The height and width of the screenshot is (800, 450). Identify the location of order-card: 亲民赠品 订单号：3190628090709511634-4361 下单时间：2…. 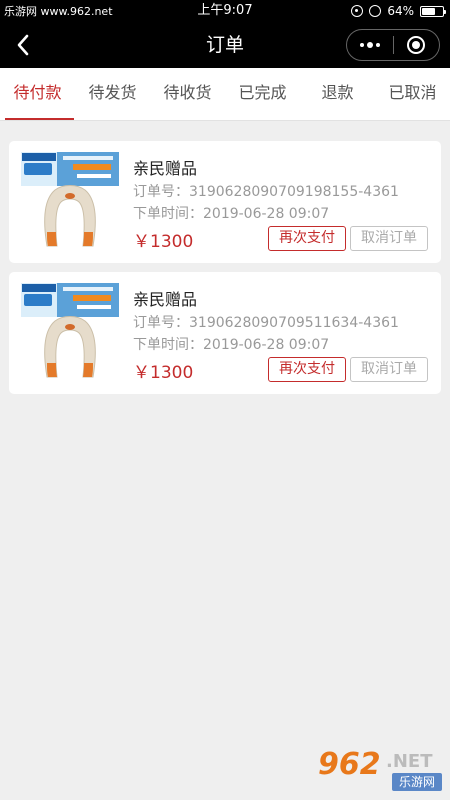
(225, 333).